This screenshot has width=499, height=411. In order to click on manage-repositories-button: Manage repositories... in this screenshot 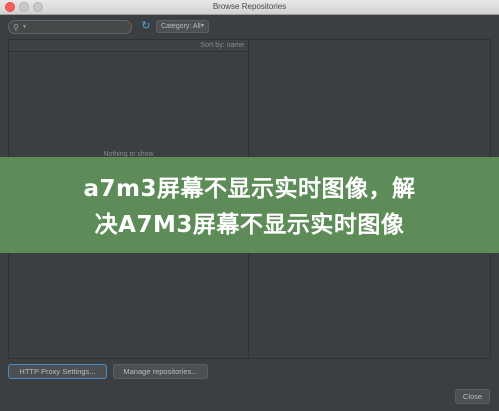, I will do `click(160, 371)`.